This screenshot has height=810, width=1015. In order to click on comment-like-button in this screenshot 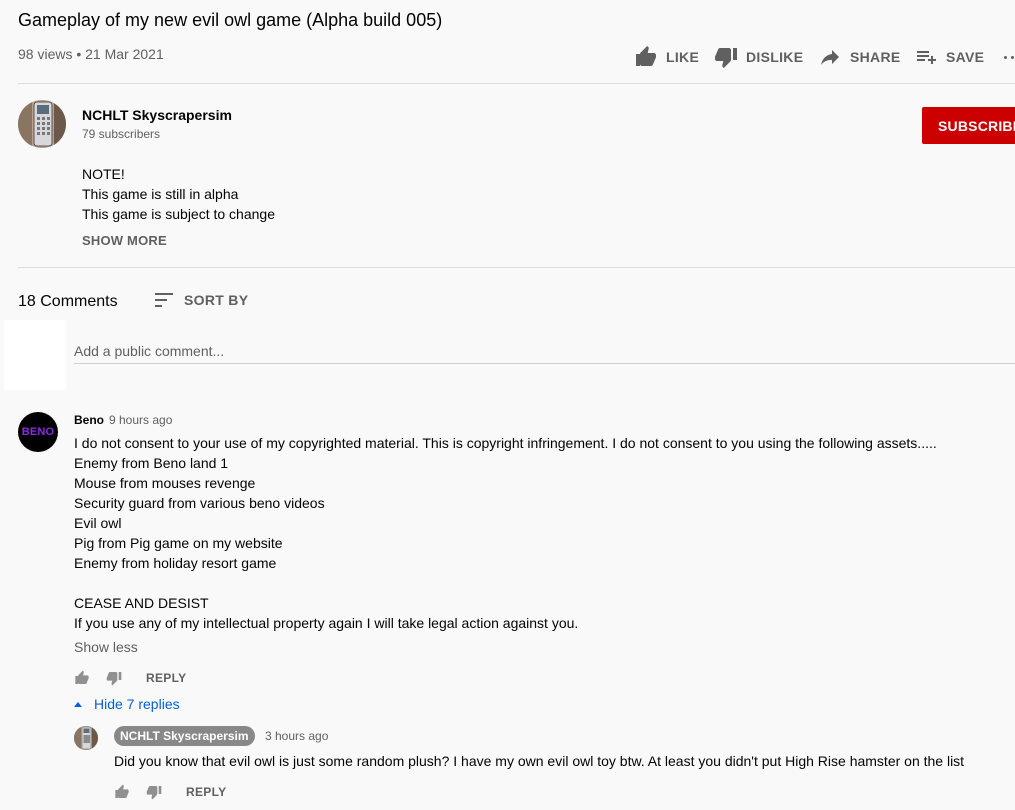, I will do `click(82, 678)`.